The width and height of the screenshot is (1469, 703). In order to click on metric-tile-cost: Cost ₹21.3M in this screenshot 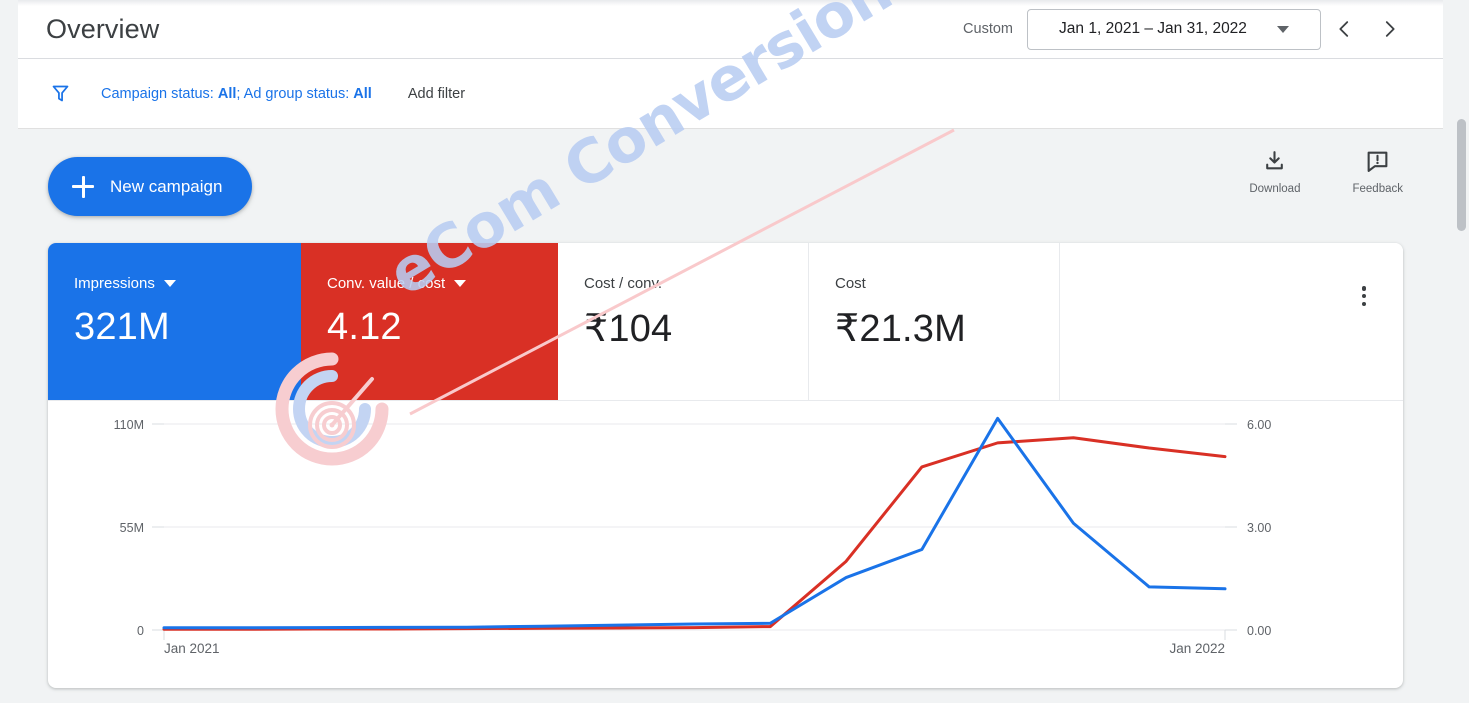, I will do `click(934, 321)`.